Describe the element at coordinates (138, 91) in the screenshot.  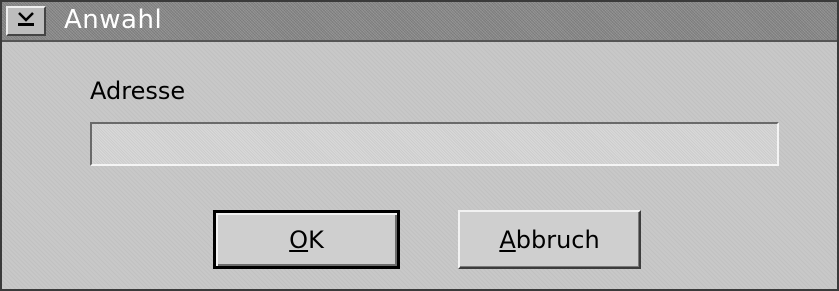
I see `address-label: Adresse` at that location.